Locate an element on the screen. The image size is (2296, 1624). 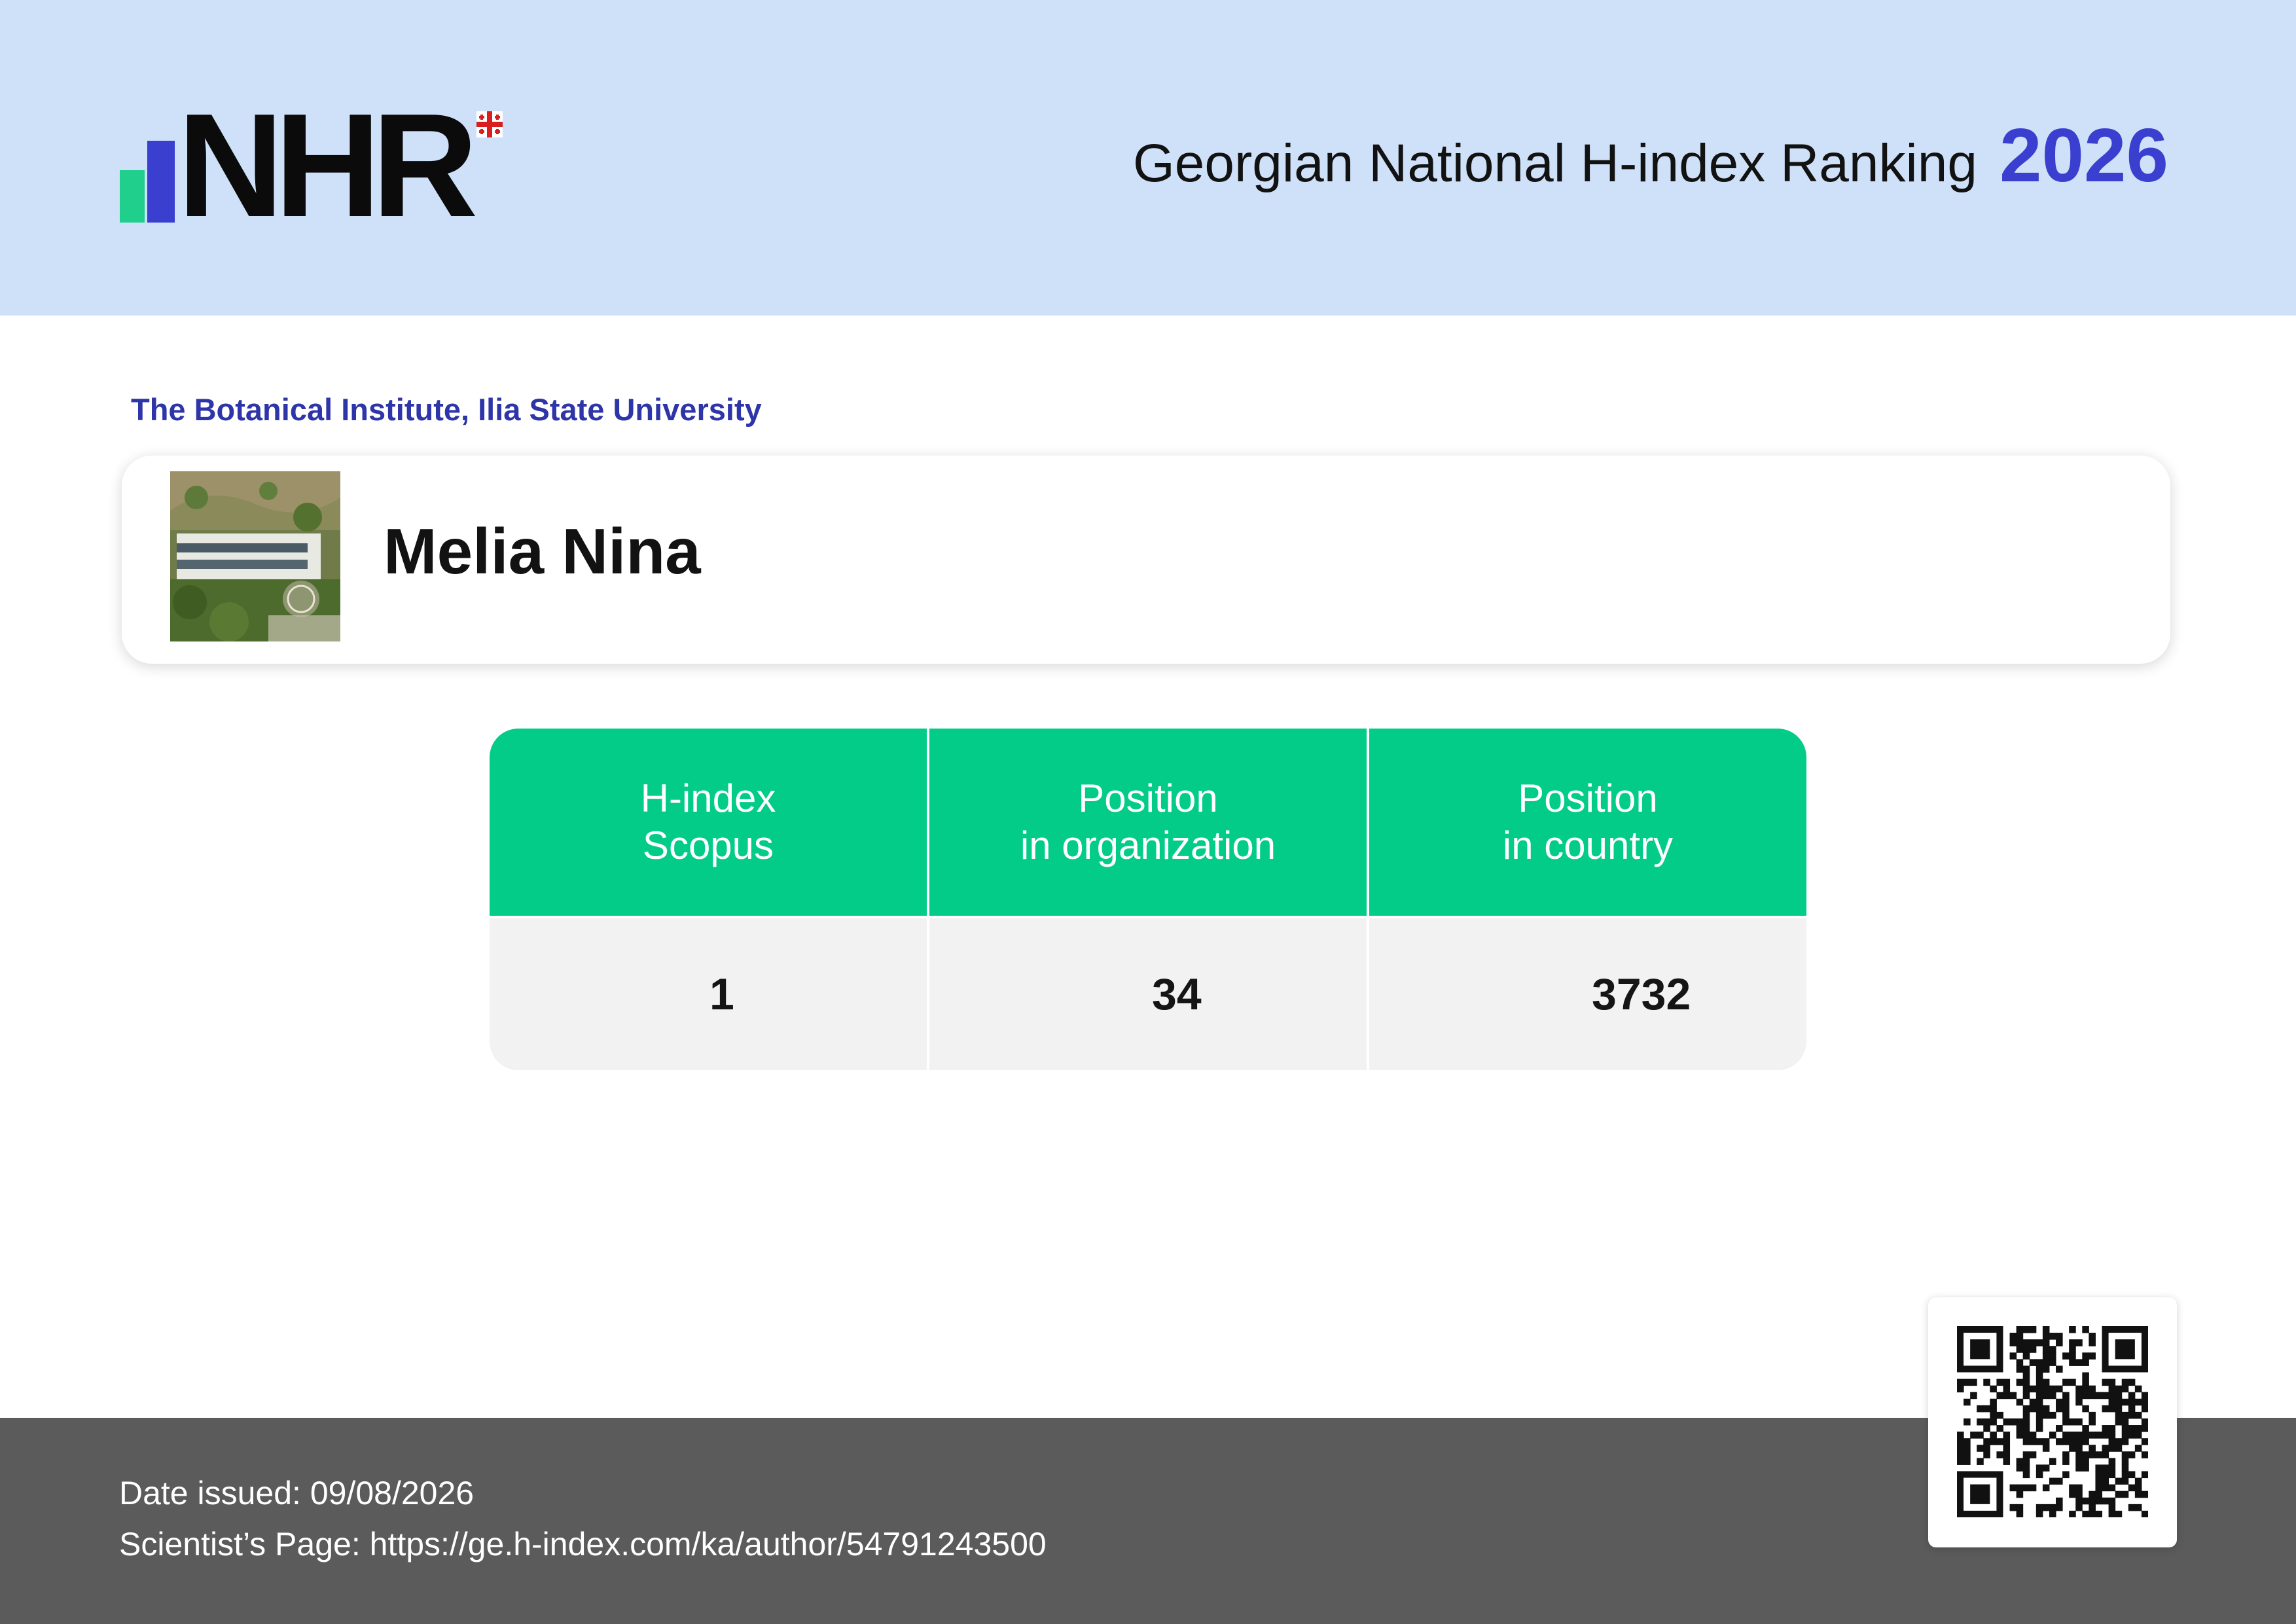
stat-header: H-index Scopus is located at coordinates (708, 822).